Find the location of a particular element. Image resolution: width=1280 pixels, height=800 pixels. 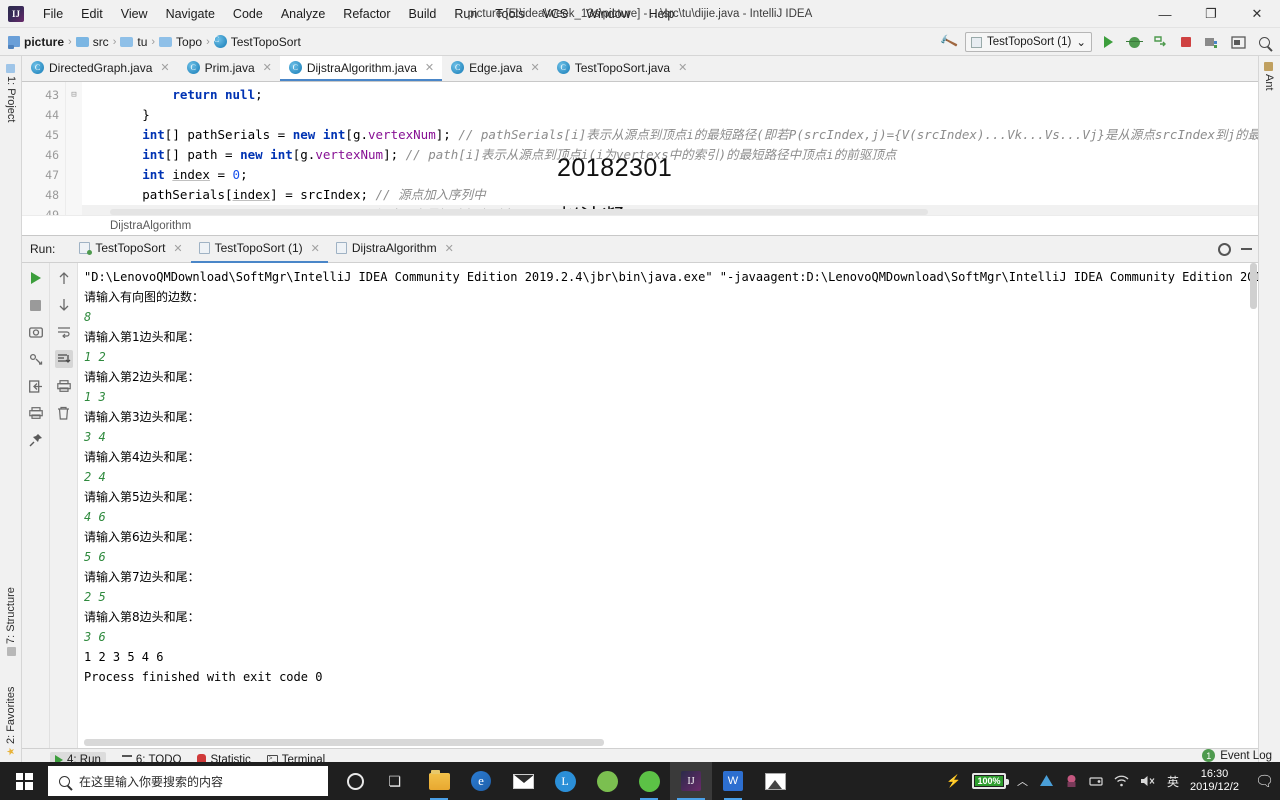

run-configuration-selector: TestTopoSort (1) ⌄ is located at coordinates (1028, 42).